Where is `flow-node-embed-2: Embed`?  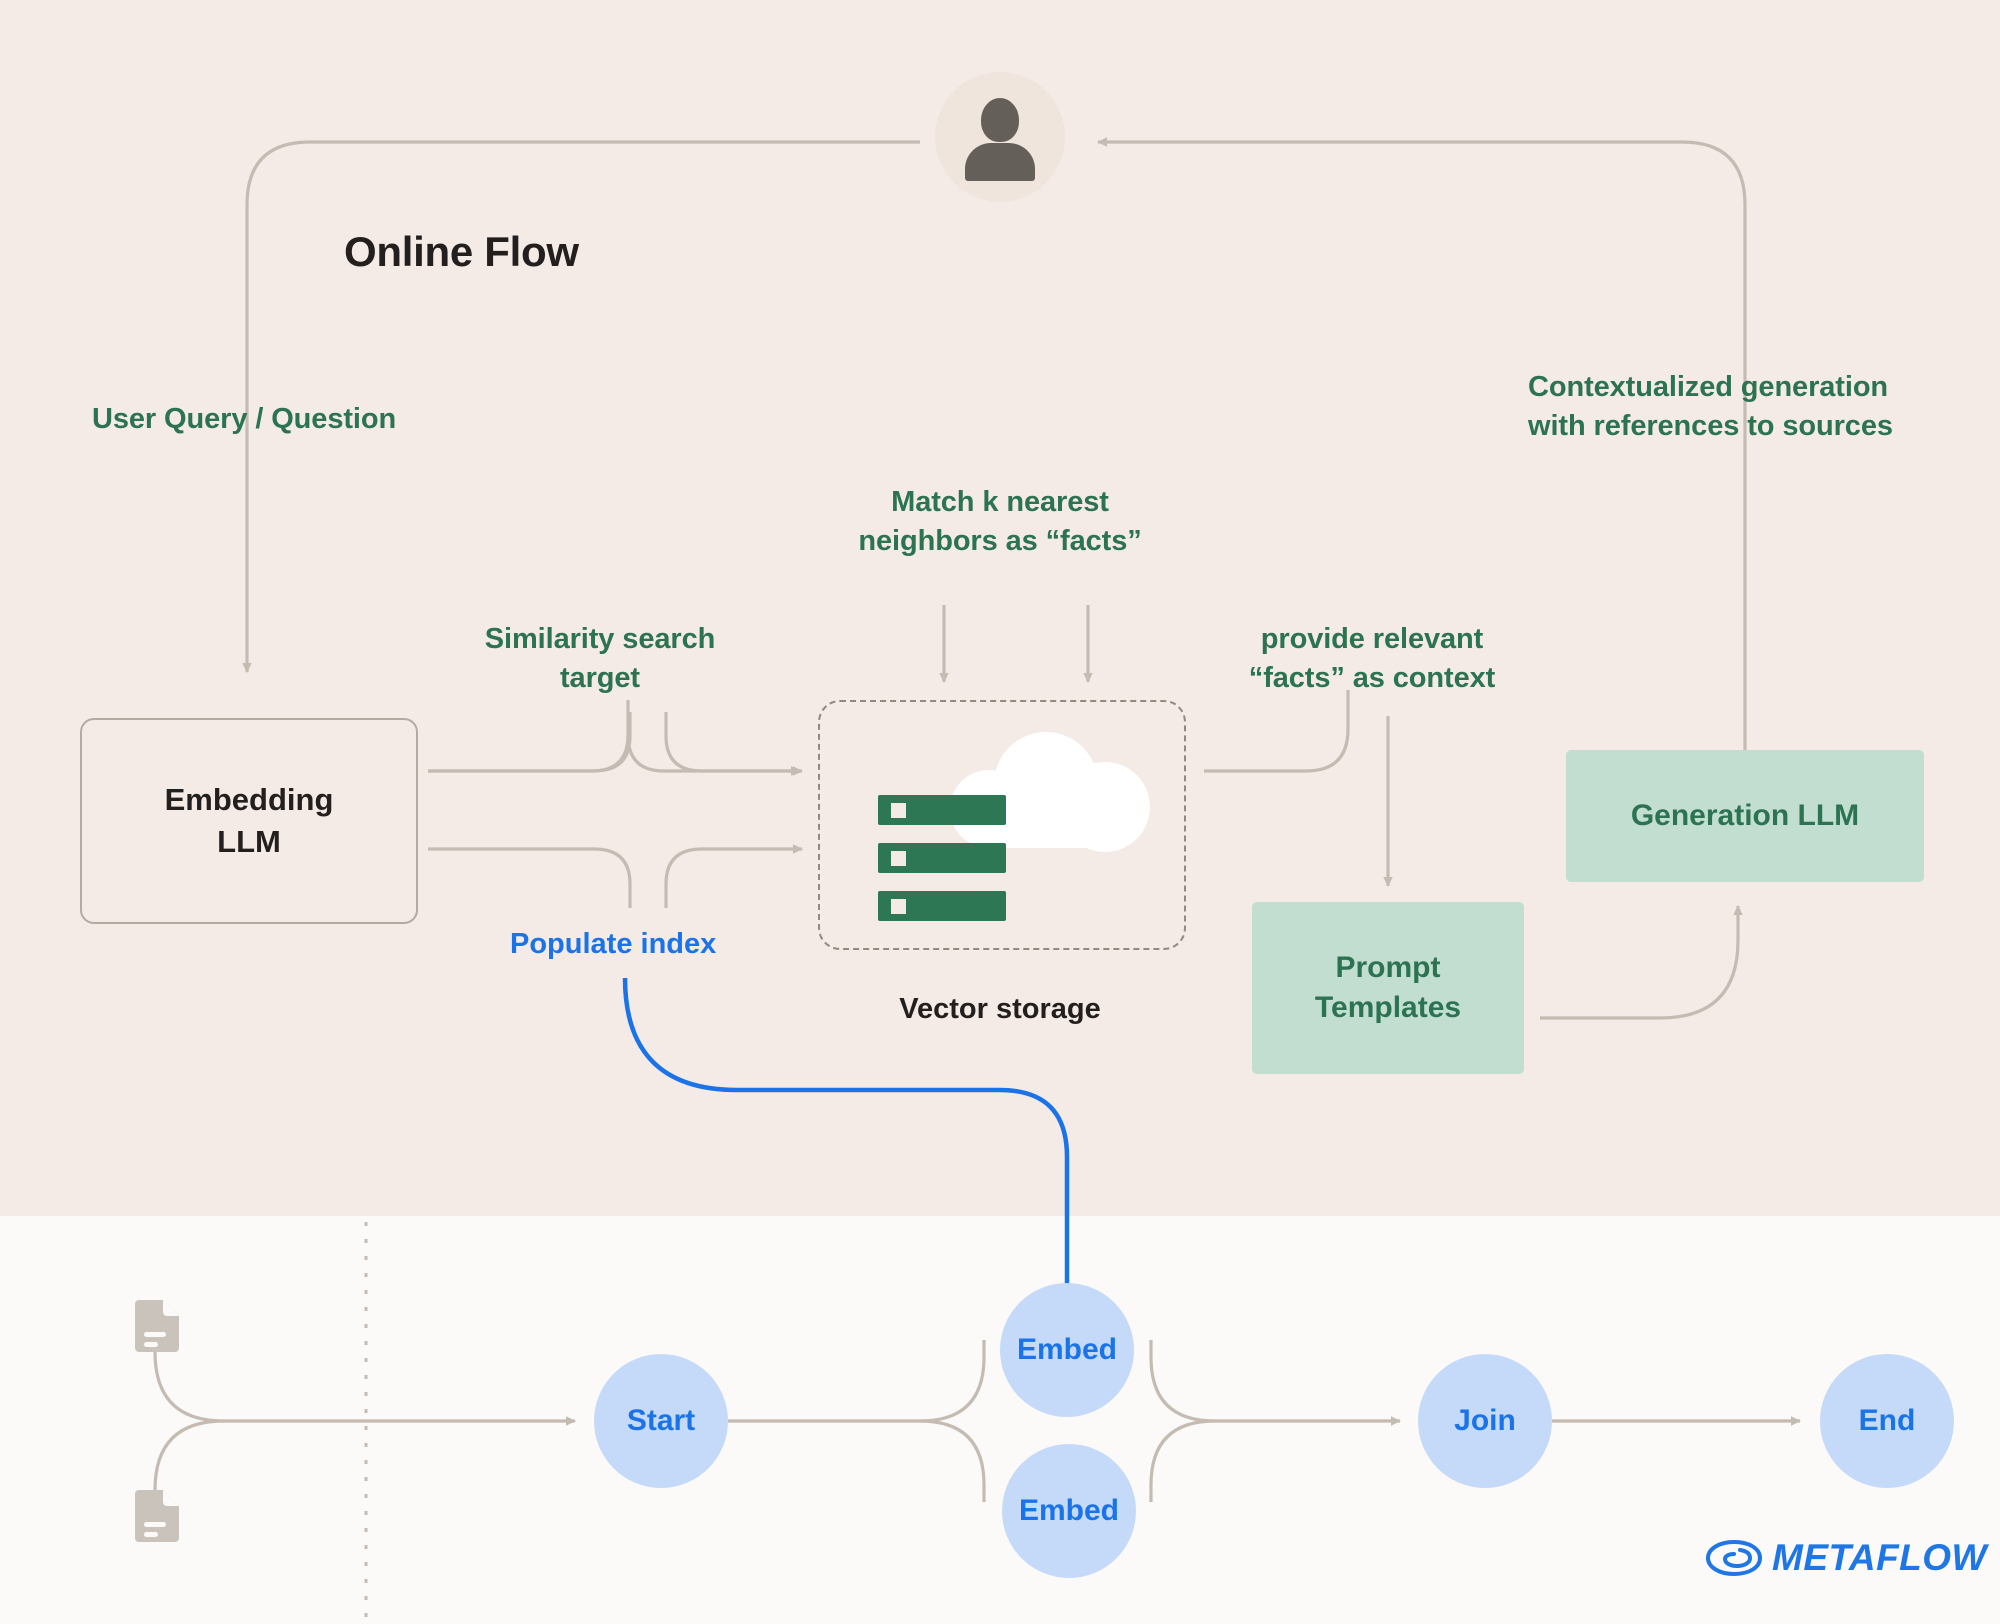
flow-node-embed-2: Embed is located at coordinates (1069, 1511).